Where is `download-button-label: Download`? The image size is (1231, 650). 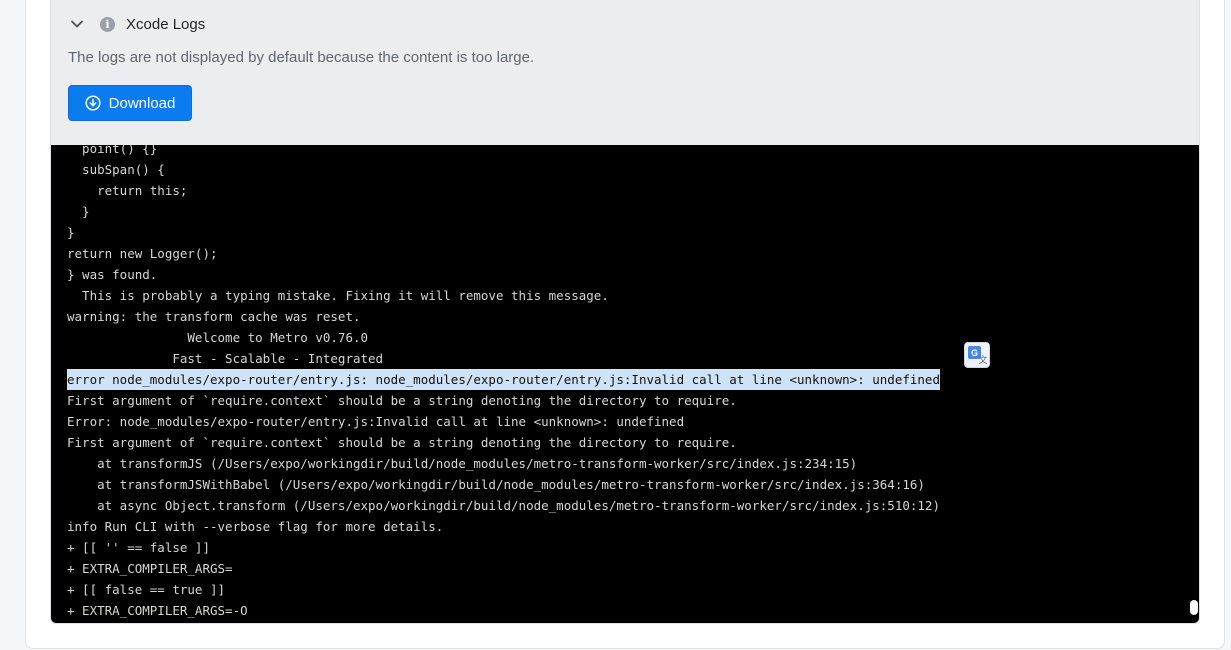
download-button-label: Download is located at coordinates (142, 103).